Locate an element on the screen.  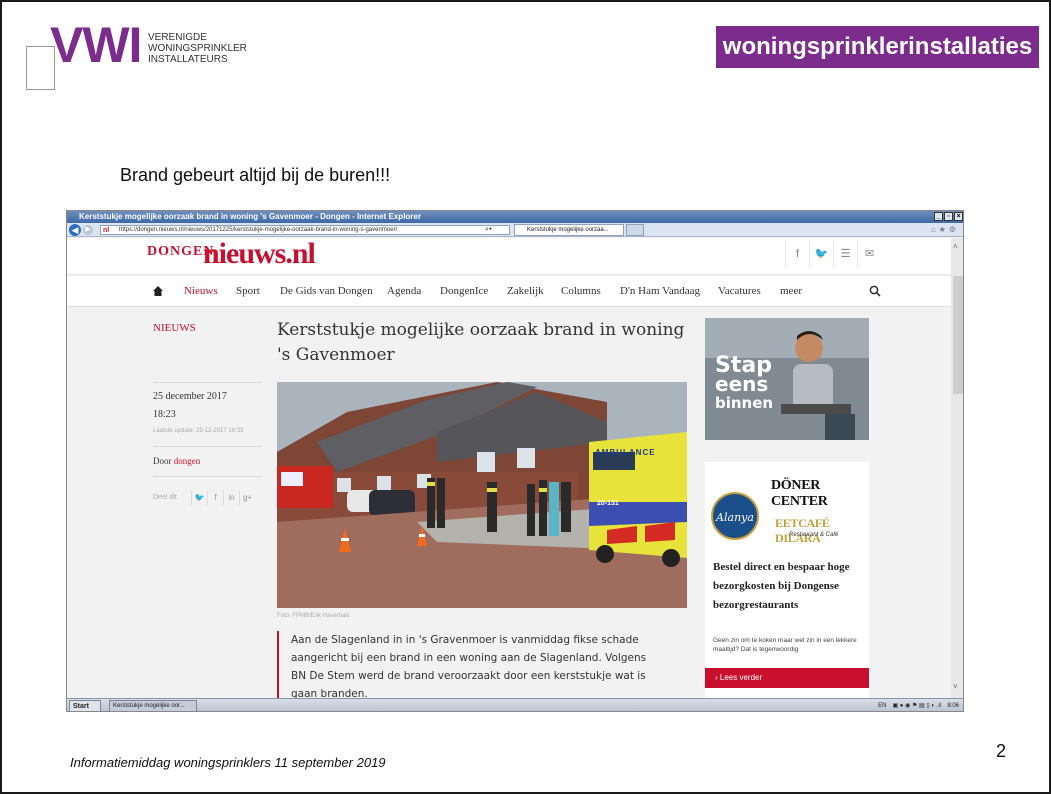
tray-icons: ▣ ● ◉ ⚑ ▤ ▯ ◐ .ıl is located at coordinates (916, 705).